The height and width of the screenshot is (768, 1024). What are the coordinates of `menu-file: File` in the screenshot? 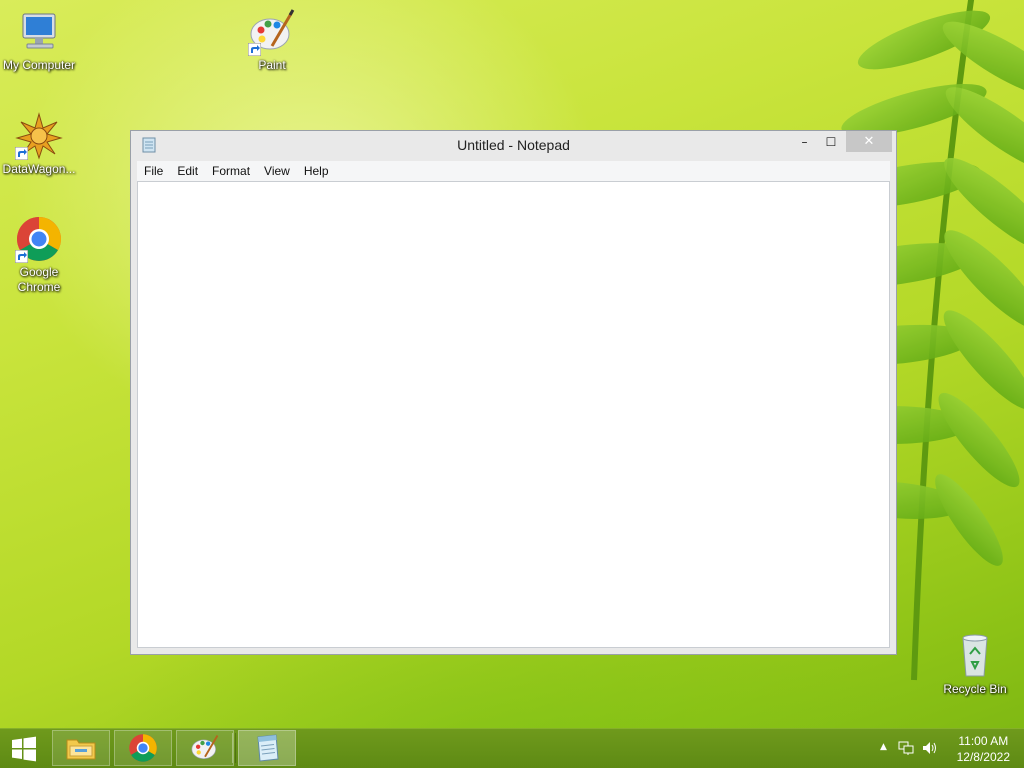 It's located at (153, 171).